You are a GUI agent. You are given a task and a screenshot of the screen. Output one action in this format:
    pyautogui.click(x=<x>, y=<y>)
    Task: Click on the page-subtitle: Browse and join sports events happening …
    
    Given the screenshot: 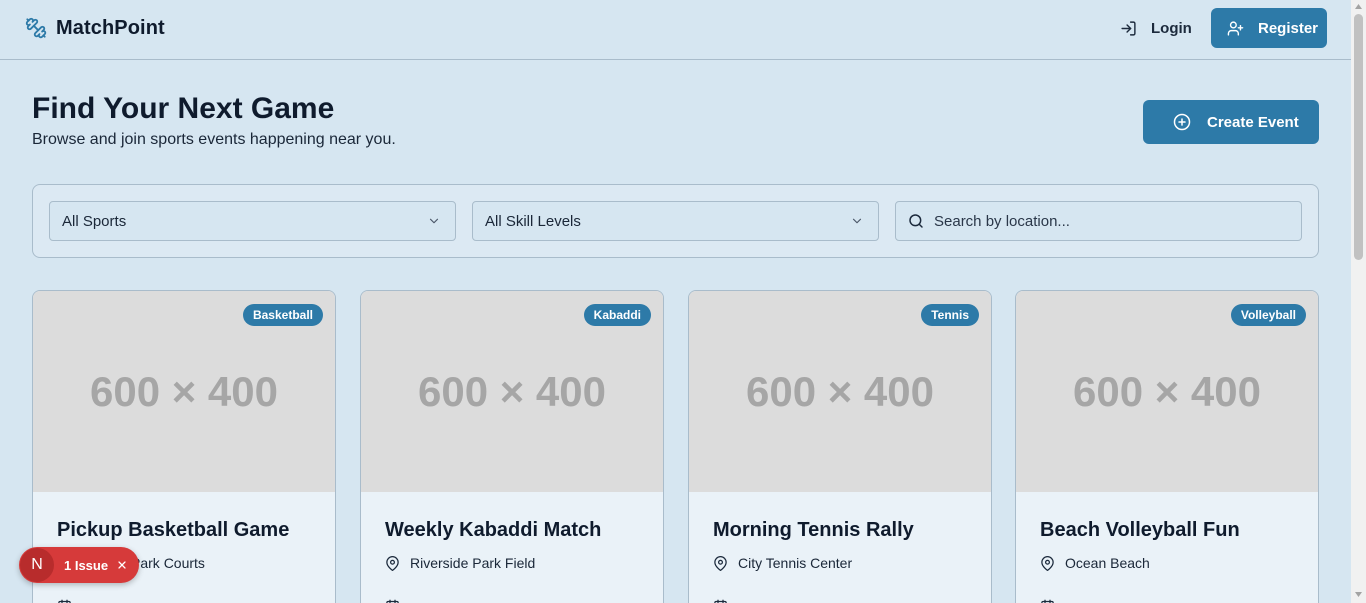 What is the action you would take?
    pyautogui.click(x=214, y=139)
    